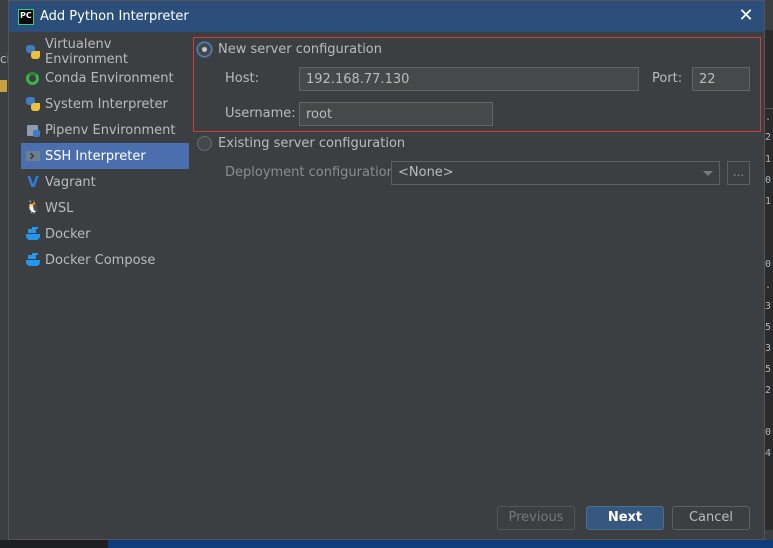 This screenshot has height=548, width=773. I want to click on sidebar-item-ssh: SSH Interpreter, so click(105, 156).